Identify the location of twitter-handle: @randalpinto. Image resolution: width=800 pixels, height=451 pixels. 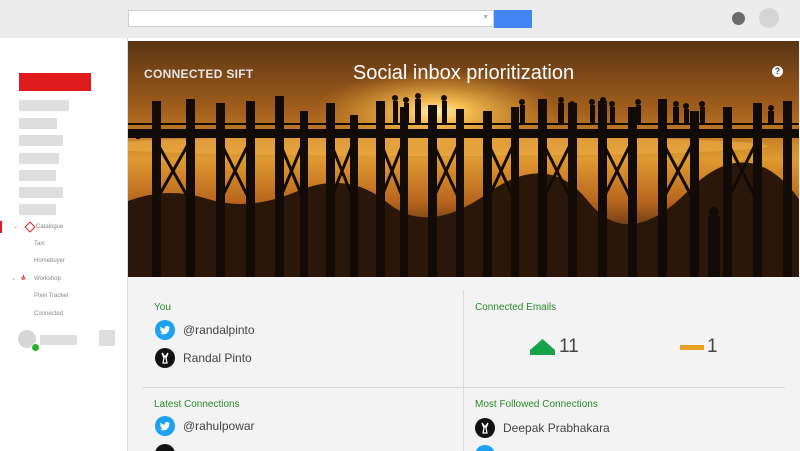
(219, 330).